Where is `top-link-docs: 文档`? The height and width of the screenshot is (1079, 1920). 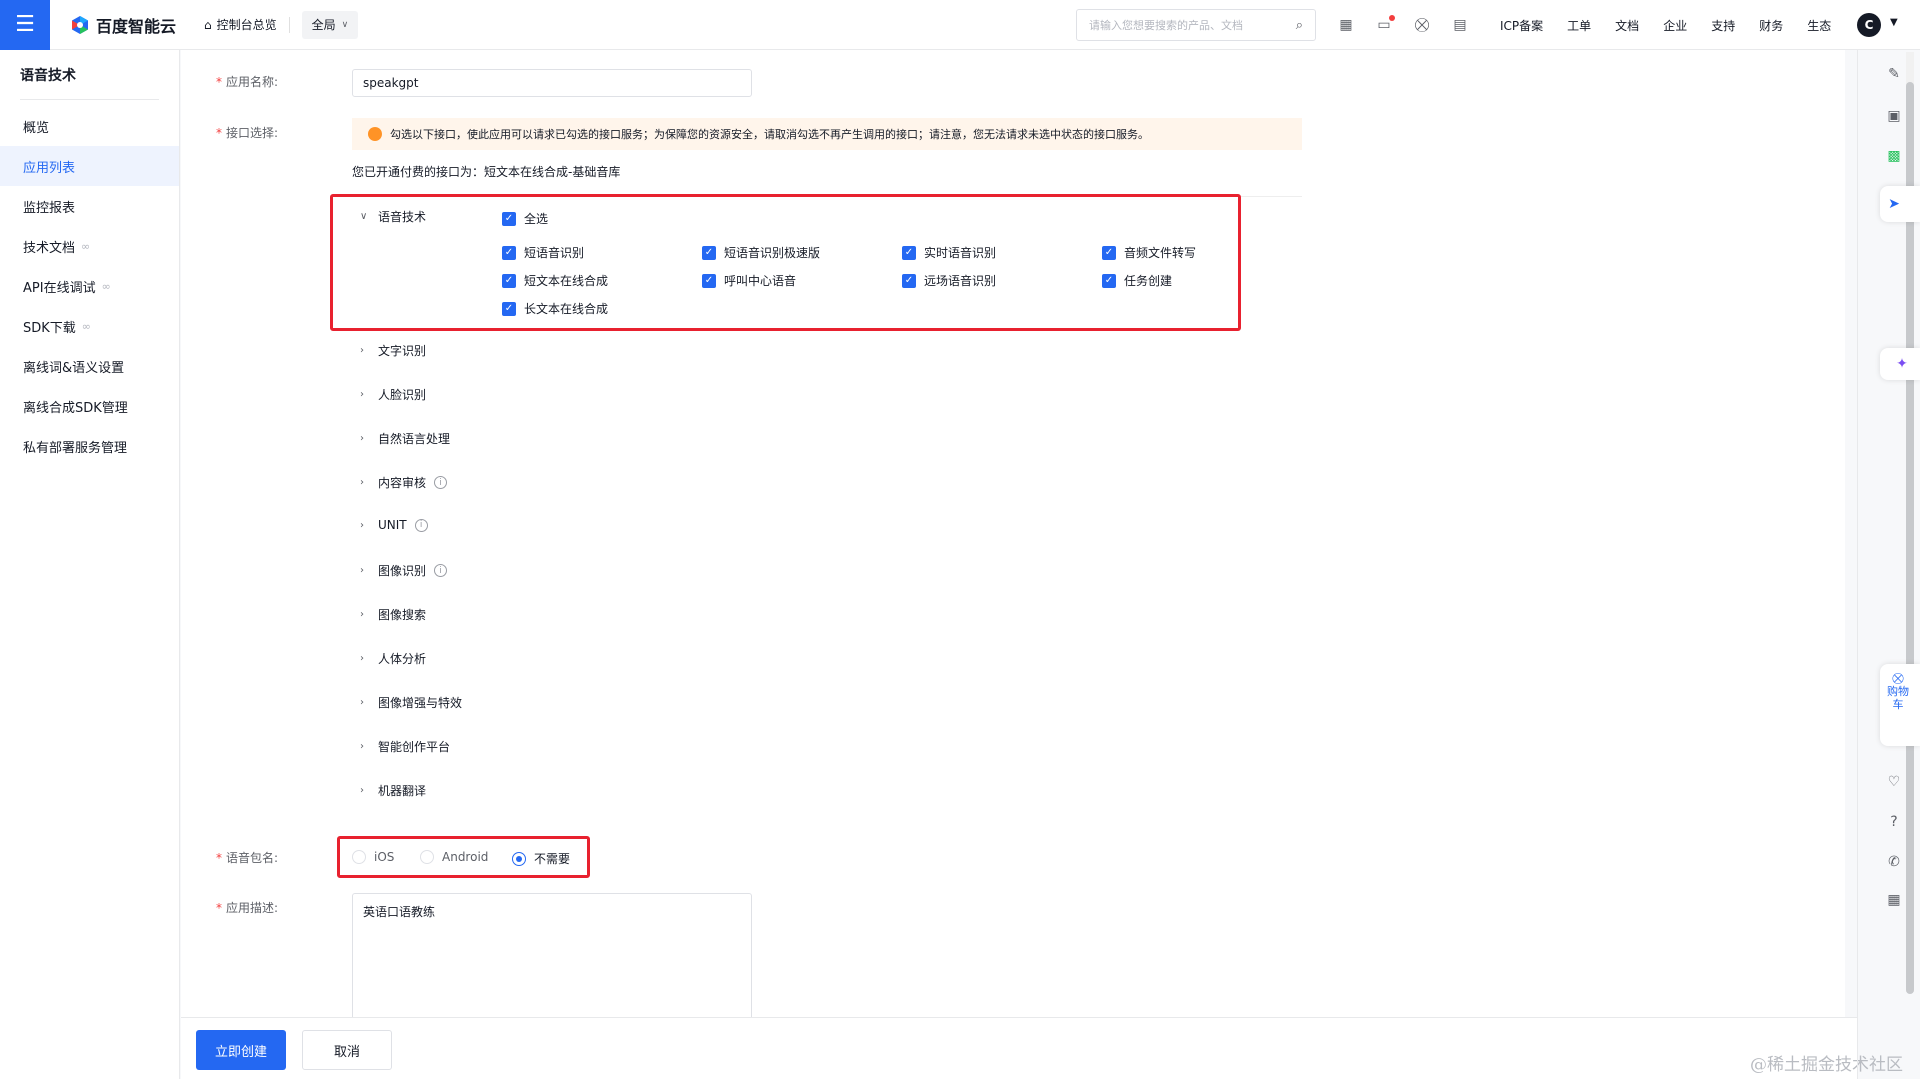 top-link-docs: 文档 is located at coordinates (1627, 25).